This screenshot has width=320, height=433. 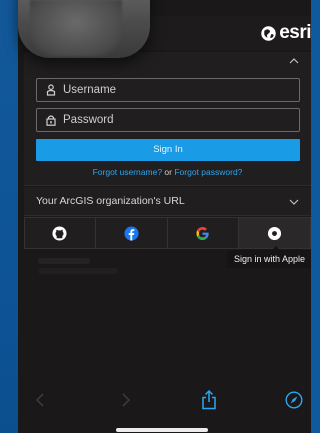 What do you see at coordinates (164, 400) in the screenshot?
I see `browser-toolbar` at bounding box center [164, 400].